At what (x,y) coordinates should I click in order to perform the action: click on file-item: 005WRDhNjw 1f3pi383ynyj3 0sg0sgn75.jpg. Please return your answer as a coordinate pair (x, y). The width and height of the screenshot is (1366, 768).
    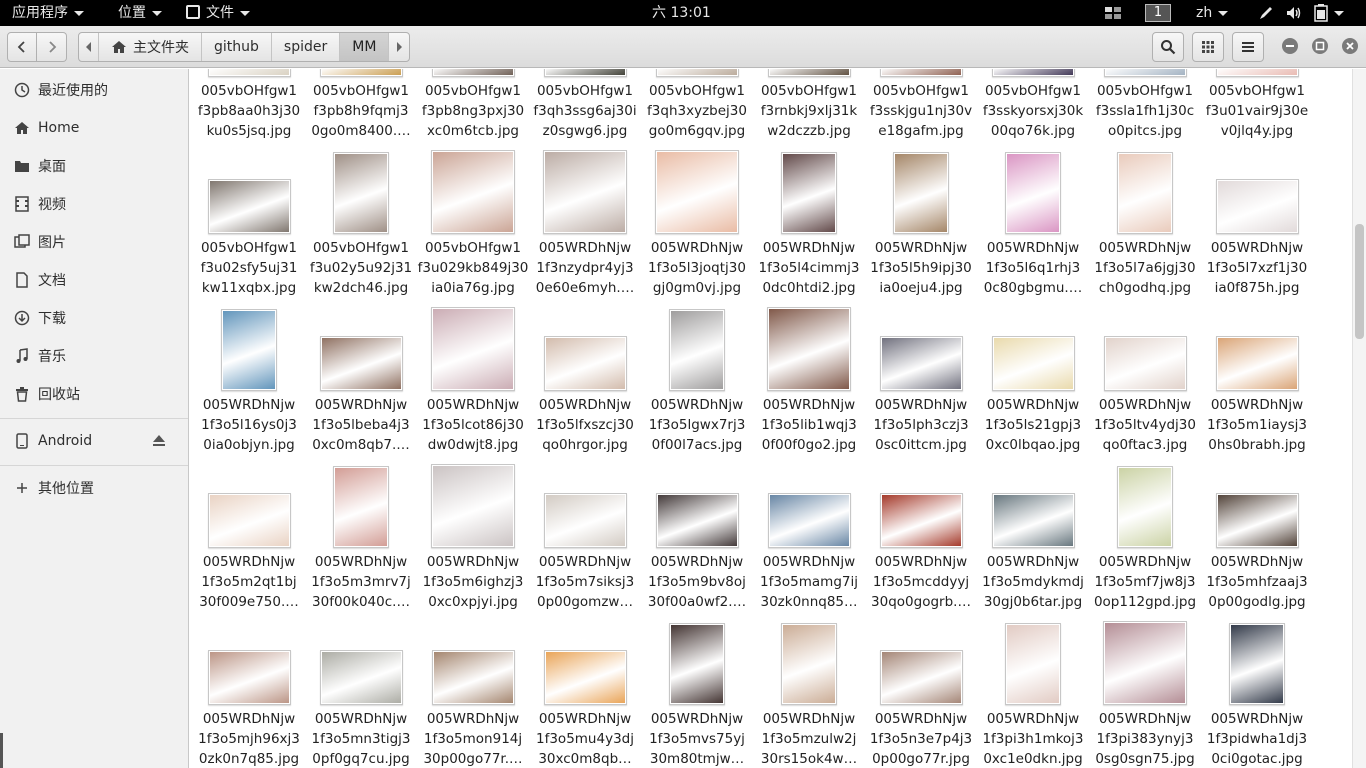
    Looking at the image, I should click on (1145, 694).